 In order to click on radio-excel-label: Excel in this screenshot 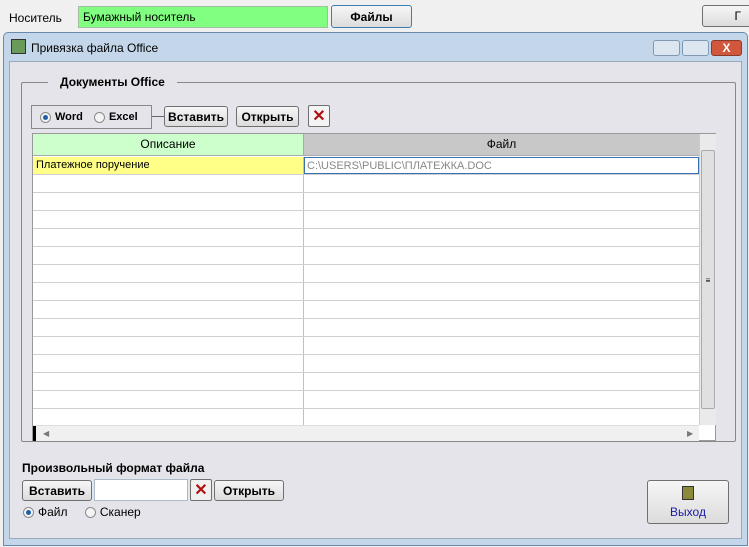, I will do `click(123, 117)`.